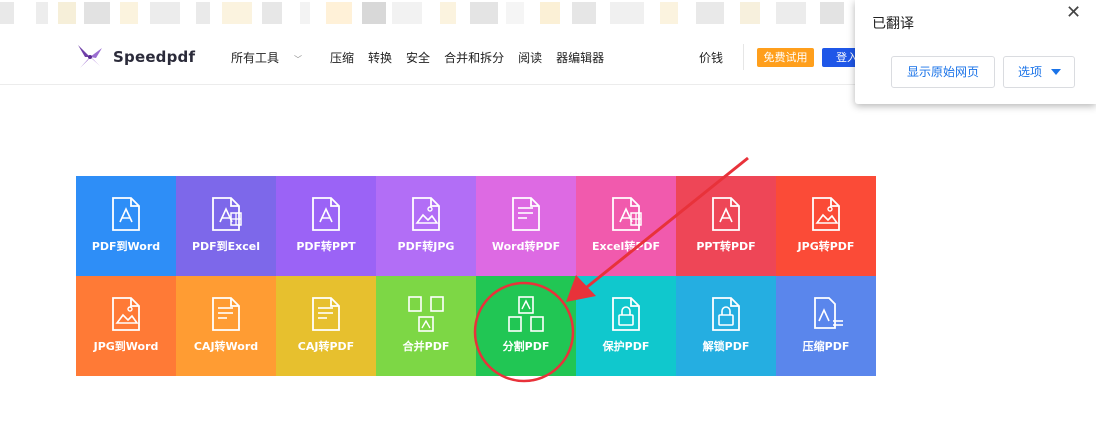 The width and height of the screenshot is (1096, 431). I want to click on tool-label: PDF到Excel, so click(226, 246).